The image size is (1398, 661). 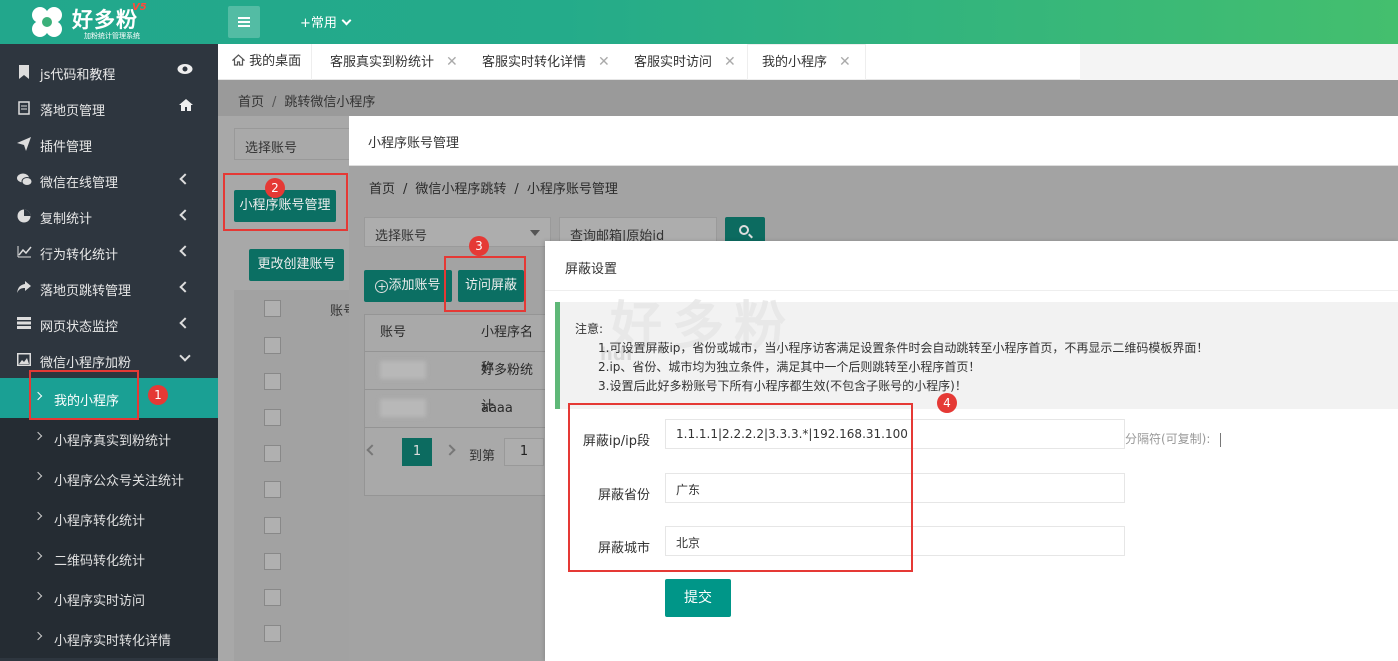 I want to click on bookmark-icon, so click(x=24, y=72).